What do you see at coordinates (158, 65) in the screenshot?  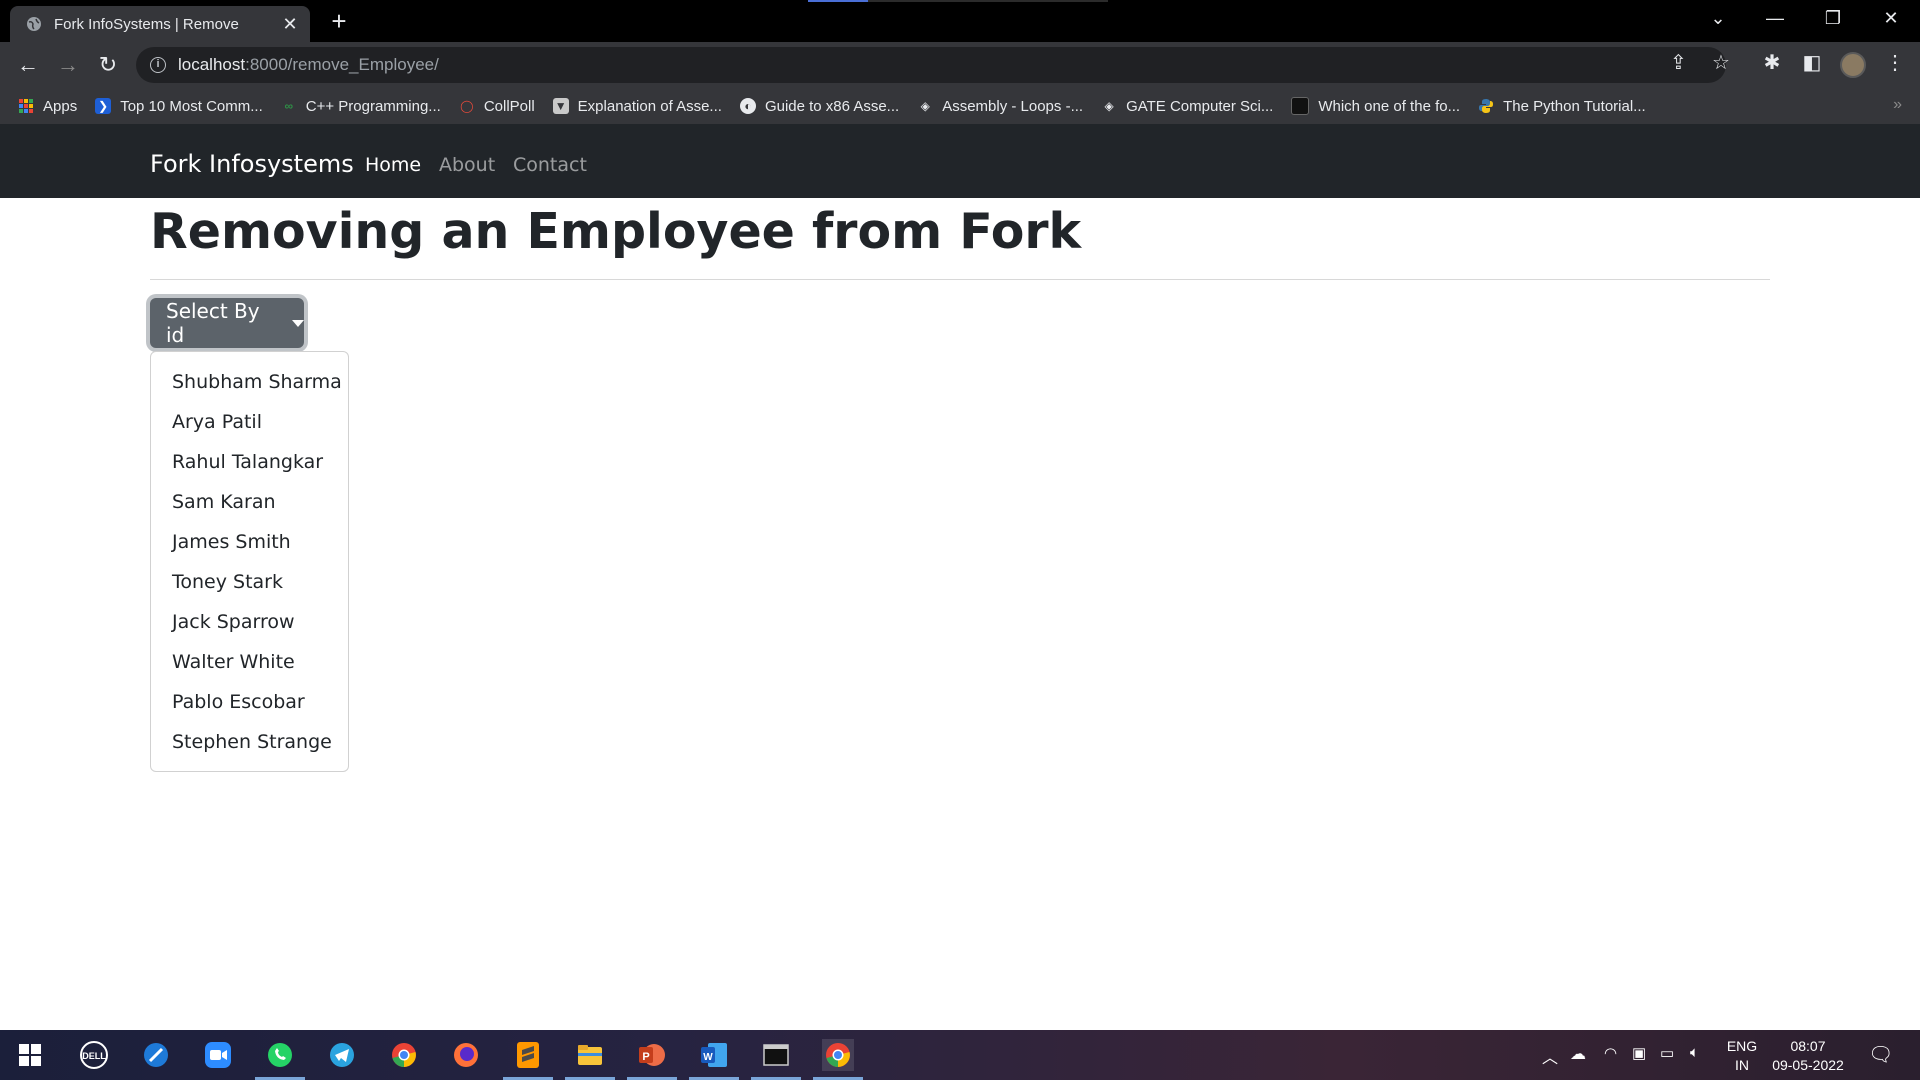 I see `site-info-icon: i` at bounding box center [158, 65].